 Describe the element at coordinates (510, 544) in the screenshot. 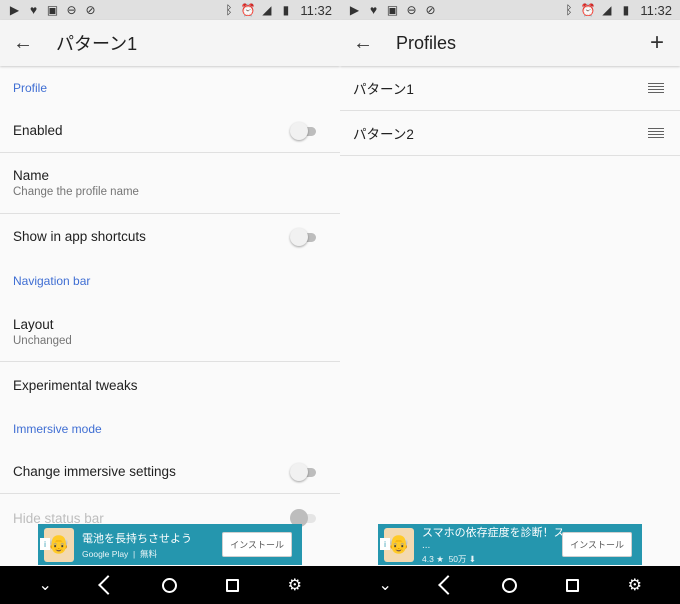

I see `ad-banner: i 👴 スマホの依存症度を診断！ス ... 4.3 ★ 50万 ⬇ インストール` at that location.